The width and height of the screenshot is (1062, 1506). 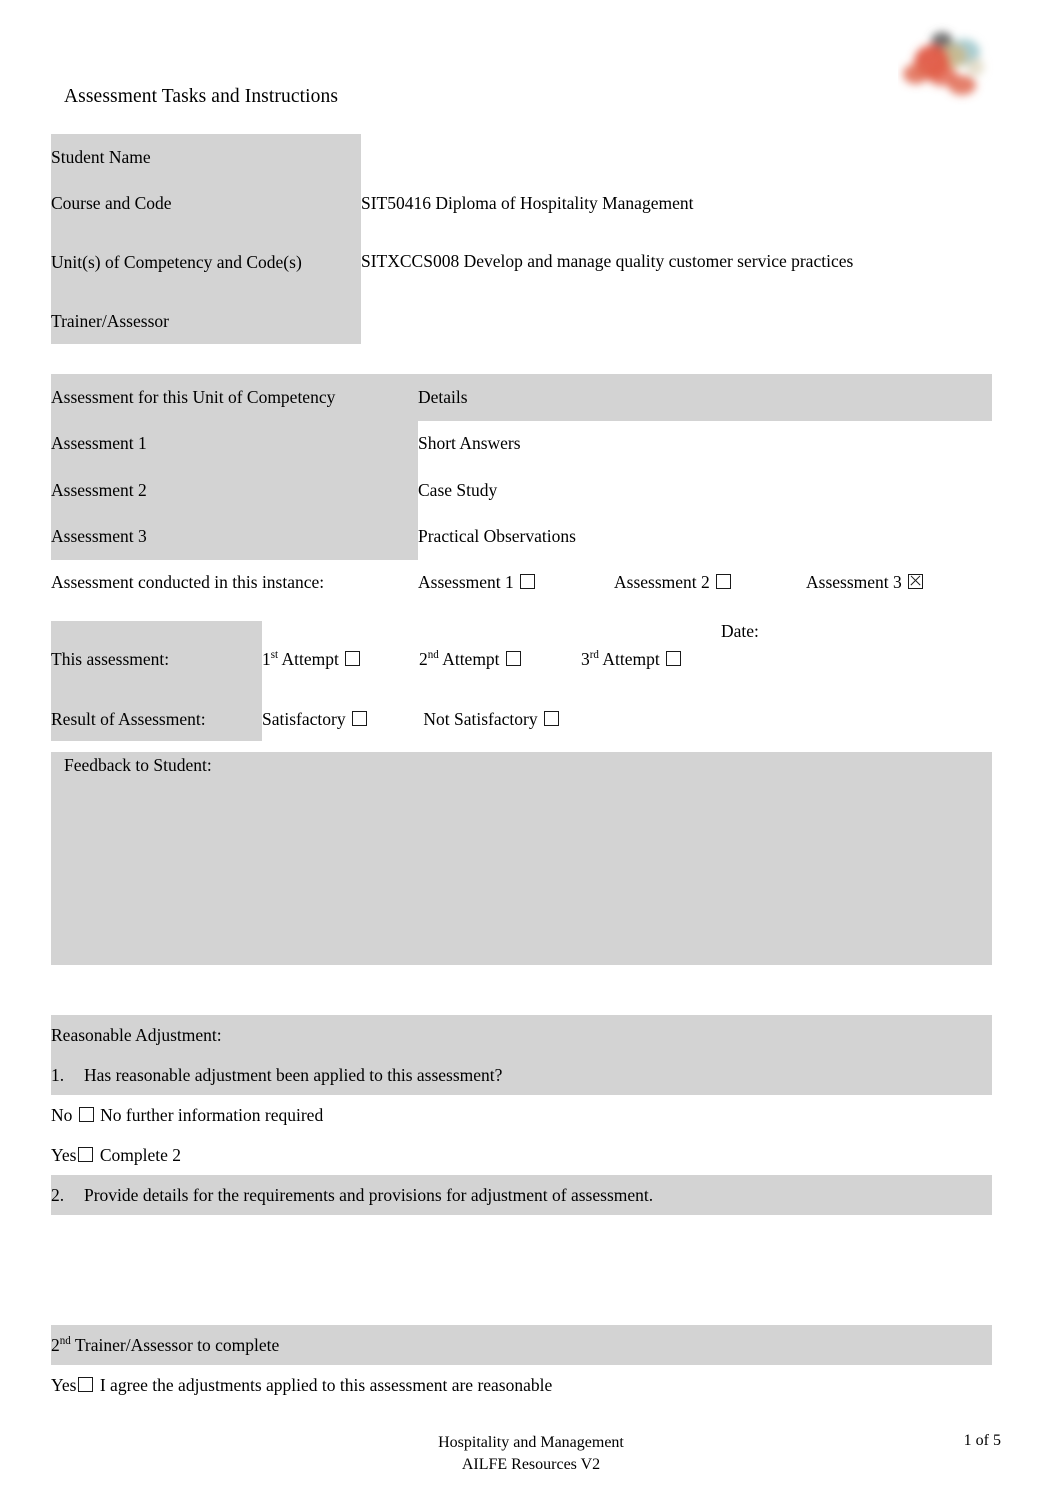 I want to click on assessment-3-label: Assessment 3, so click(x=234, y=536).